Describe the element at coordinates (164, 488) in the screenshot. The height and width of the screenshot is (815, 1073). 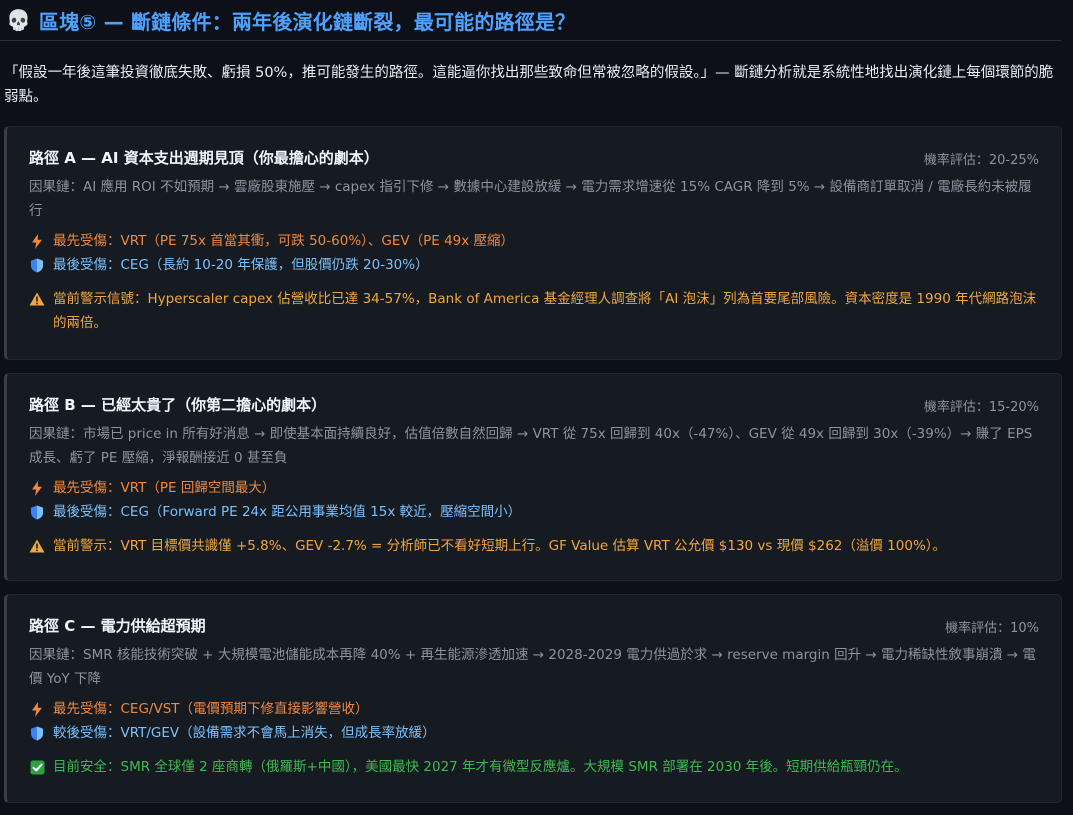
I see `first-hit-text: 最先受傷：VRT（PE 回歸空間最大）` at that location.